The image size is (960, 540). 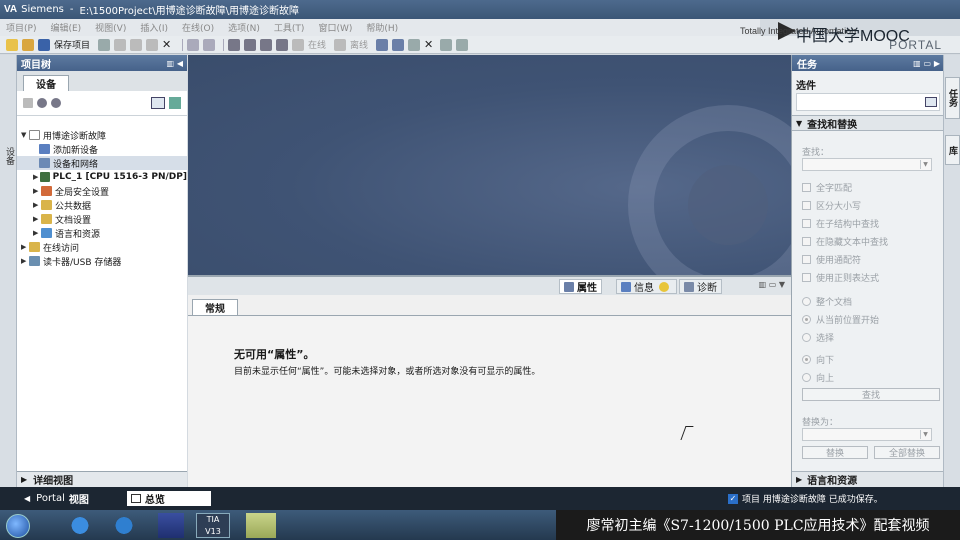 I want to click on redo-icon, so click(x=209, y=44).